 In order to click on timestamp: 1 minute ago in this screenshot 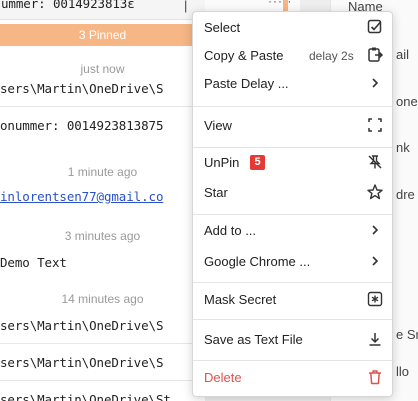, I will do `click(102, 172)`.